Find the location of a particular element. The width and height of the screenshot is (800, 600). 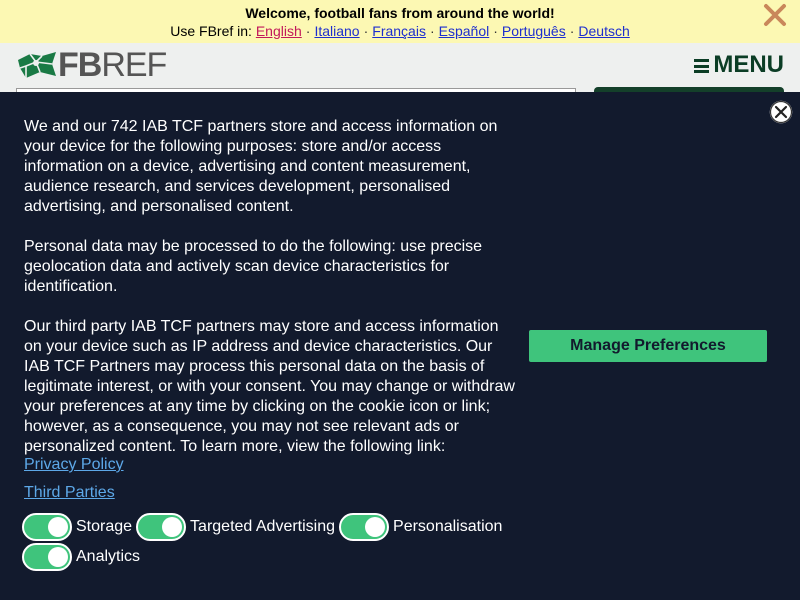

targeted-advertising-toggle-switch is located at coordinates (161, 527).